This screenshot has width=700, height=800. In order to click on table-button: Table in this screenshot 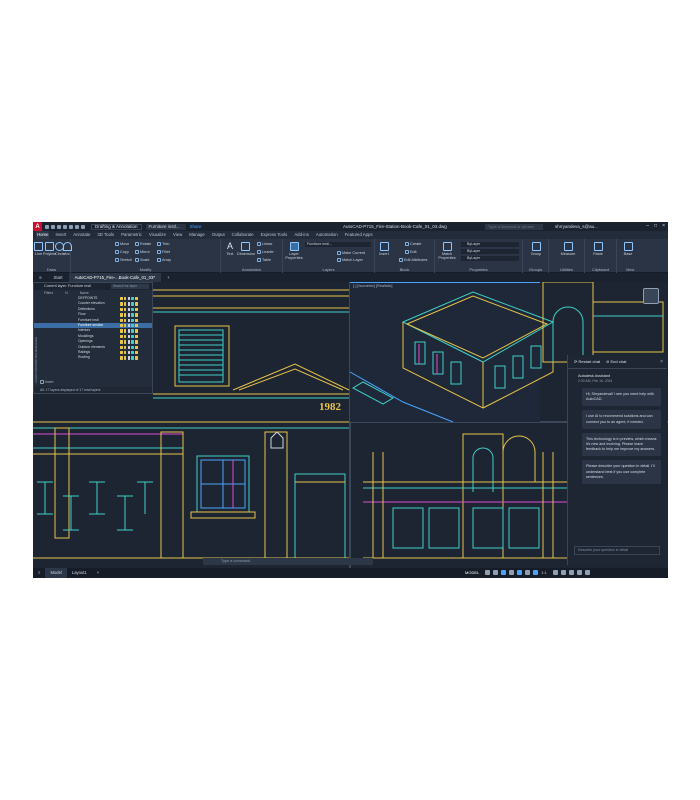, I will do `click(264, 260)`.